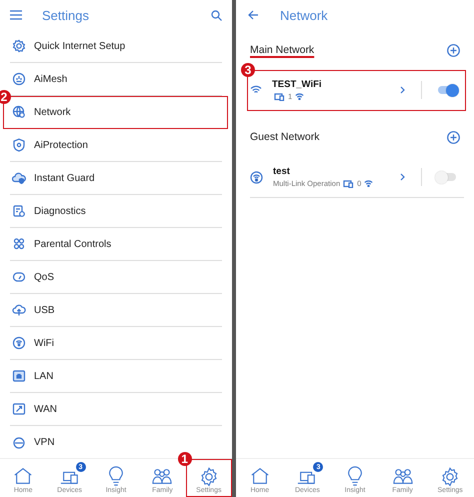  I want to click on settings-item: QoS, so click(116, 277).